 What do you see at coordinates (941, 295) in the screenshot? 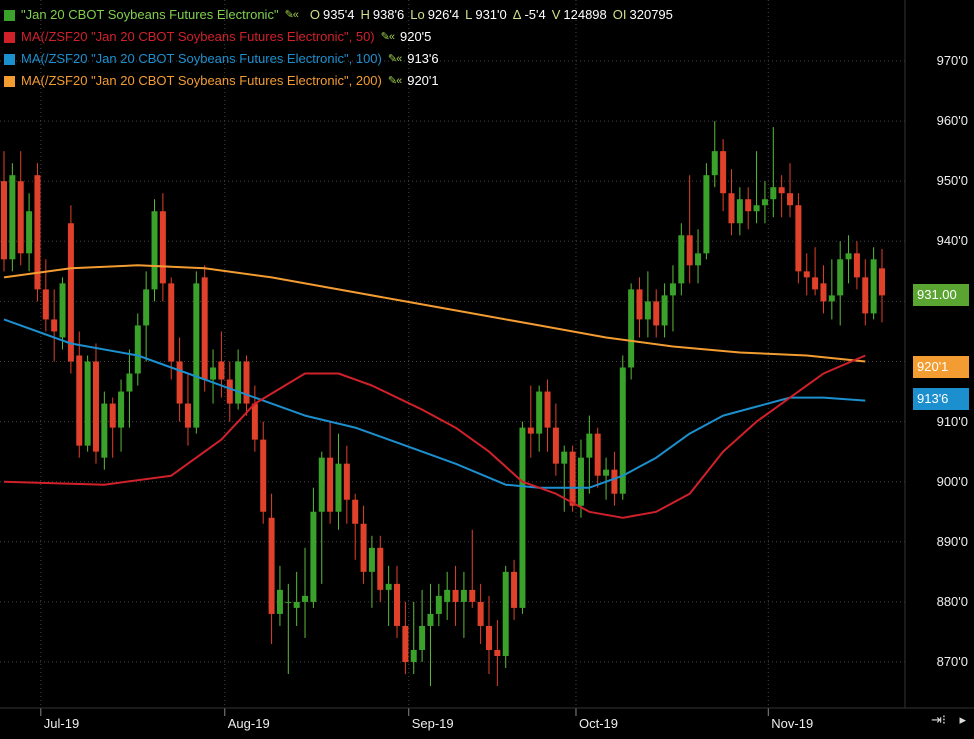
I see `last-price-tag: 931.00` at bounding box center [941, 295].